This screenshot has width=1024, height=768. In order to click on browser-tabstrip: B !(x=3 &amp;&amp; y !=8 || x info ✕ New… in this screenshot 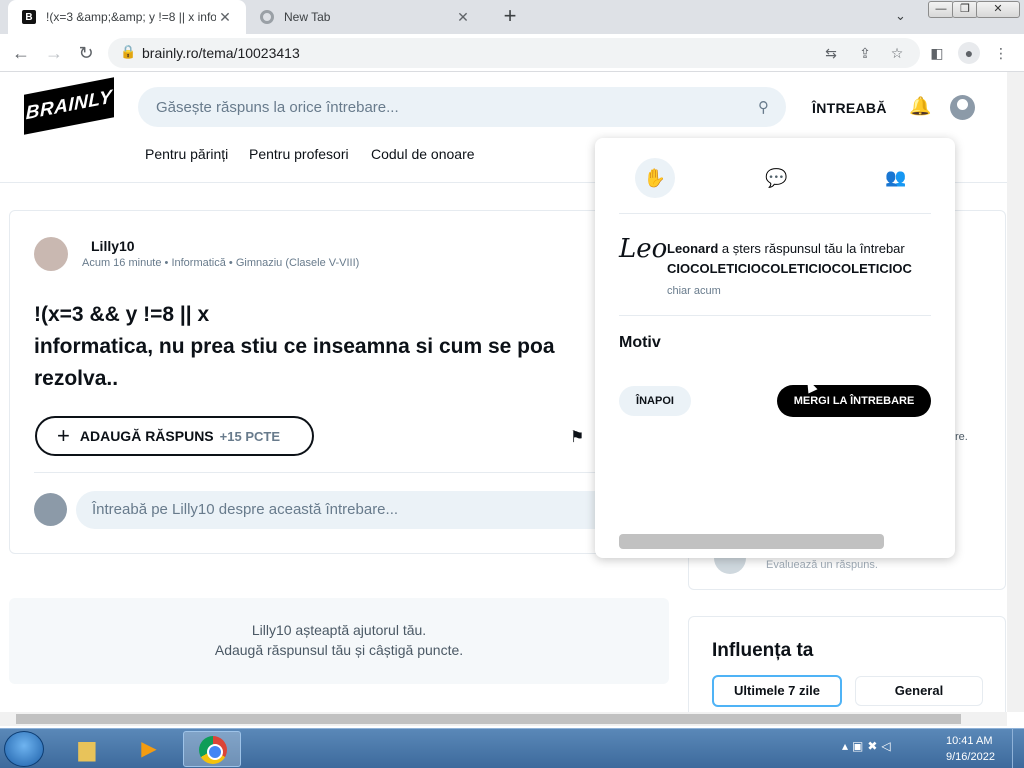, I will do `click(512, 17)`.